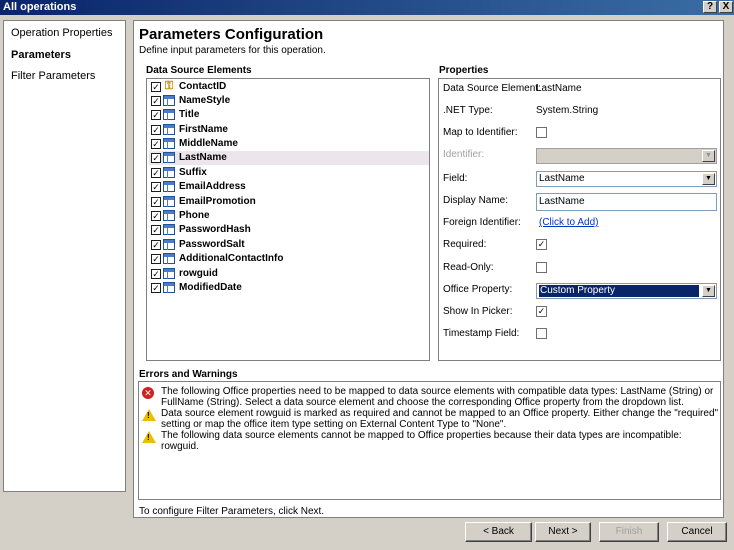 Image resolution: width=734 pixels, height=550 pixels. I want to click on data-source-heading: Data Source Elements, so click(199, 70).